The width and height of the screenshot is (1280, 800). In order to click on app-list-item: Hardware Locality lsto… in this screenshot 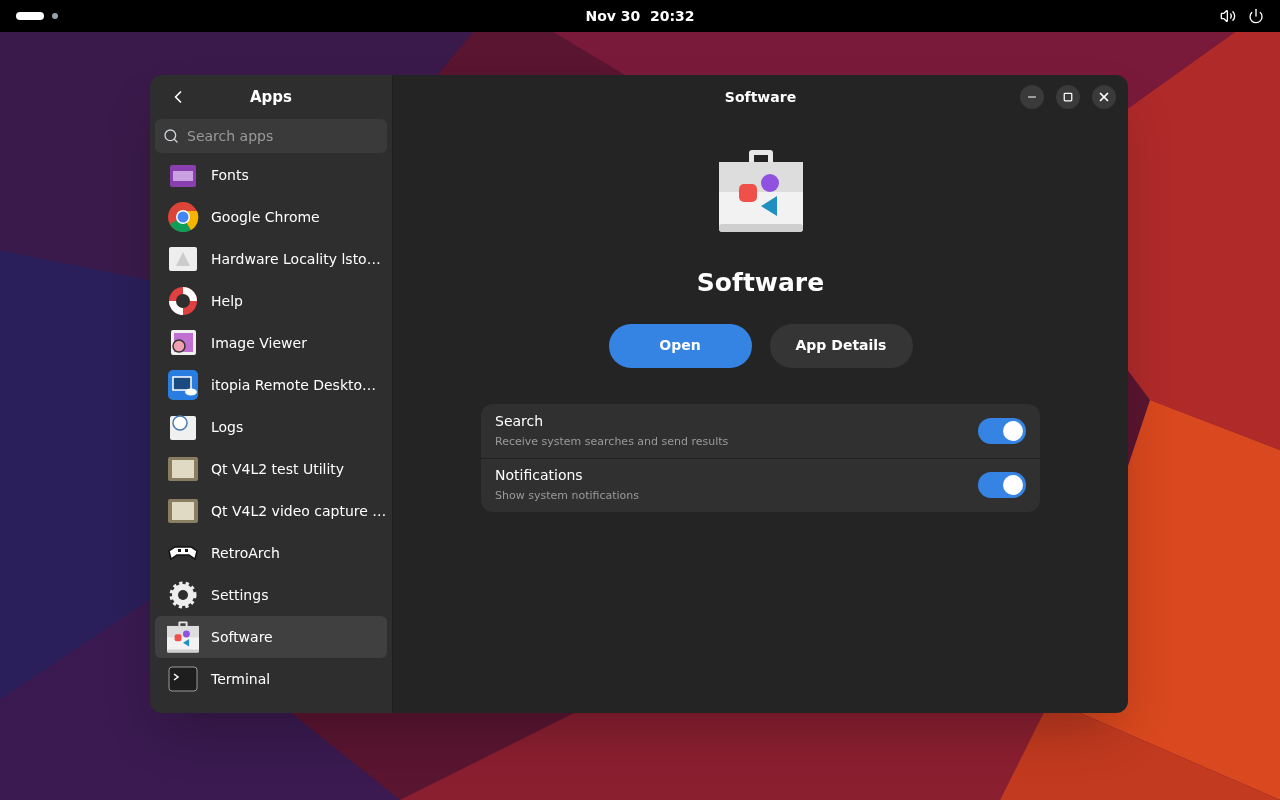, I will do `click(271, 259)`.